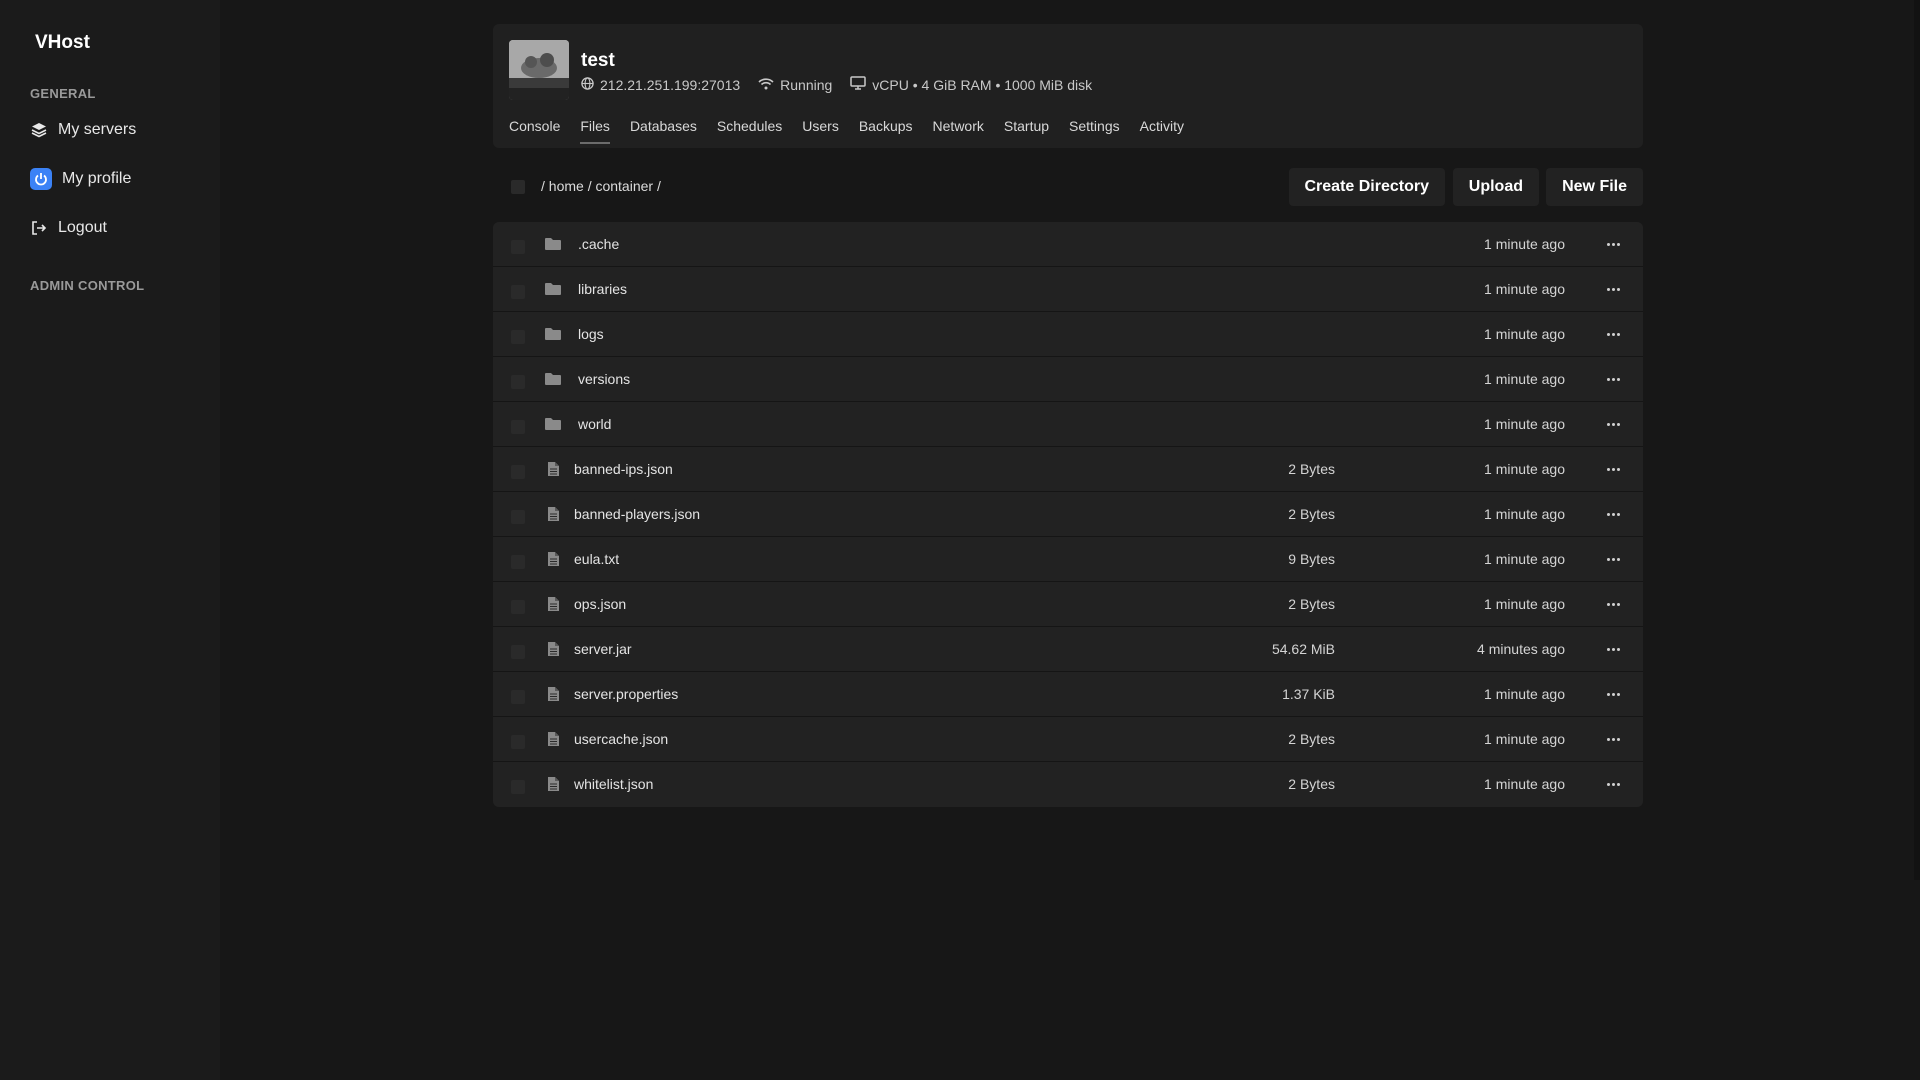 This screenshot has height=1080, width=1920. What do you see at coordinates (637, 514) in the screenshot?
I see `file-name: banned-players.json` at bounding box center [637, 514].